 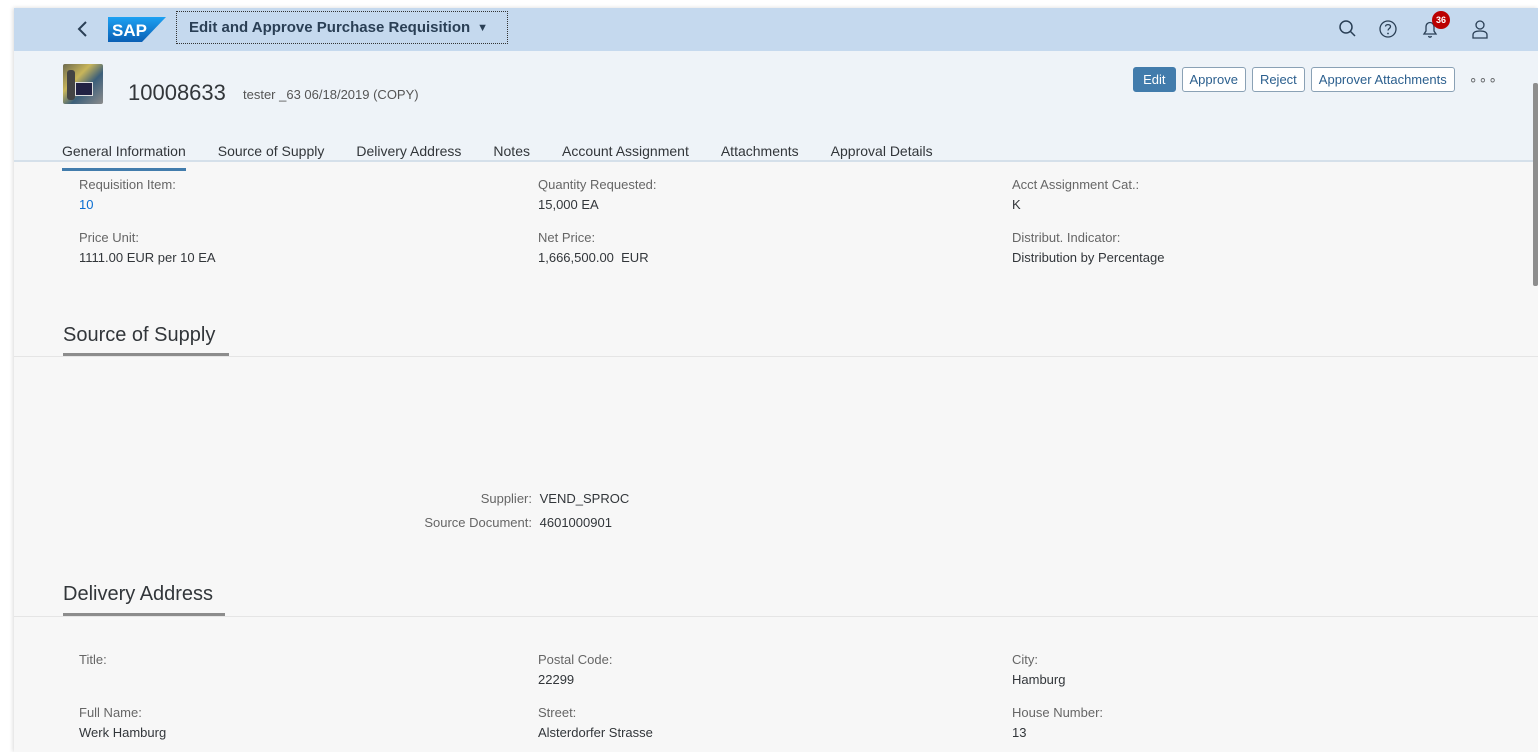 I want to click on street-field: Street: Alsterdorfer Strasse, so click(x=595, y=722).